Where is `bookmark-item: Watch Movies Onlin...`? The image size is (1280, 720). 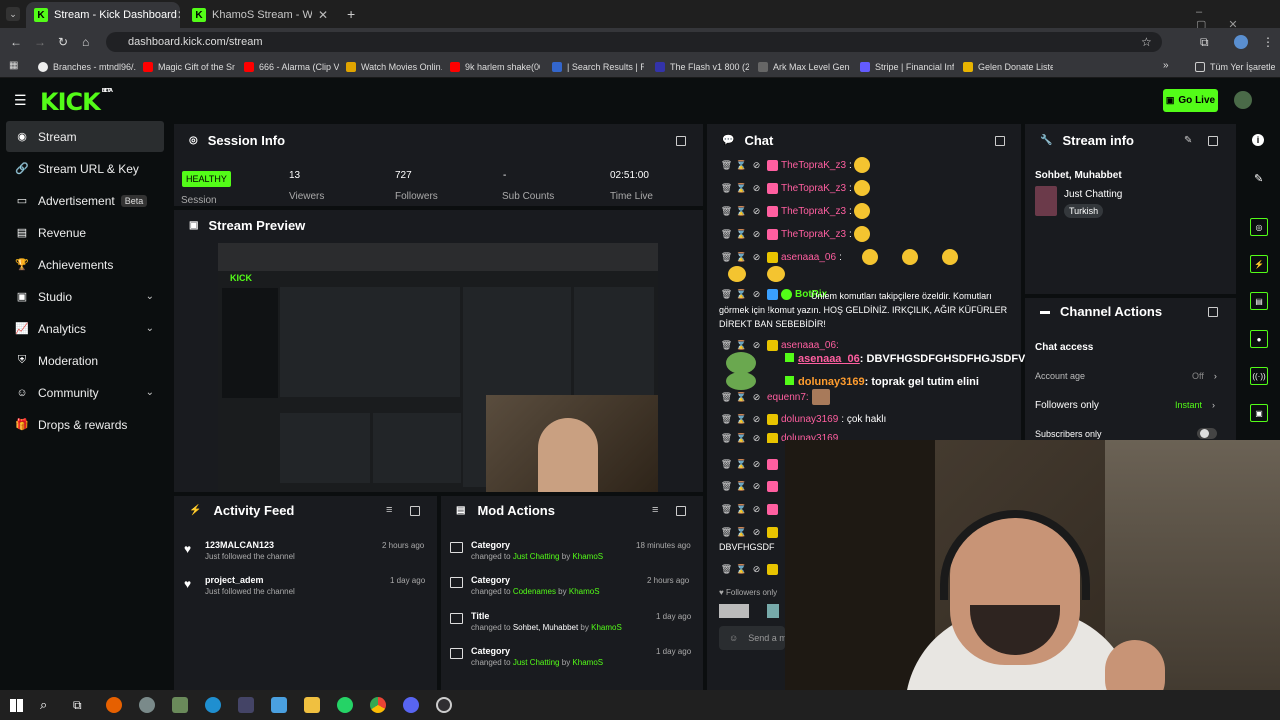 bookmark-item: Watch Movies Onlin... is located at coordinates (394, 67).